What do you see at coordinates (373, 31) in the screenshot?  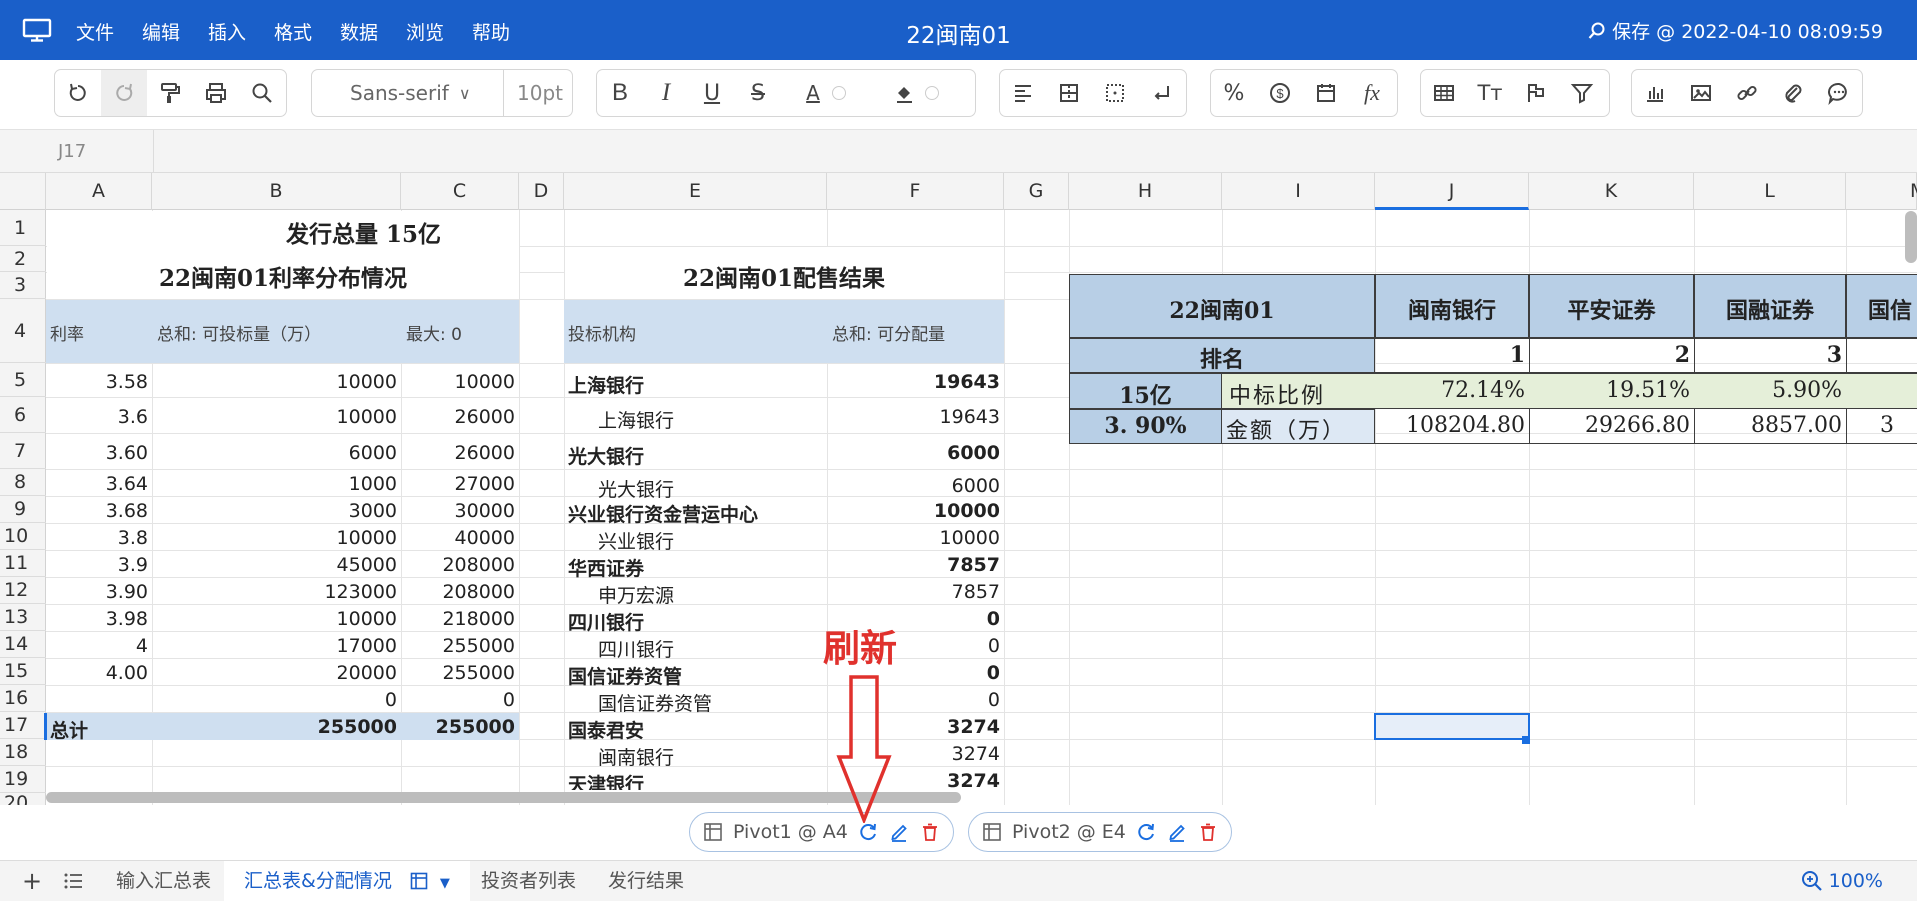 I see `menu-data: 数据` at bounding box center [373, 31].